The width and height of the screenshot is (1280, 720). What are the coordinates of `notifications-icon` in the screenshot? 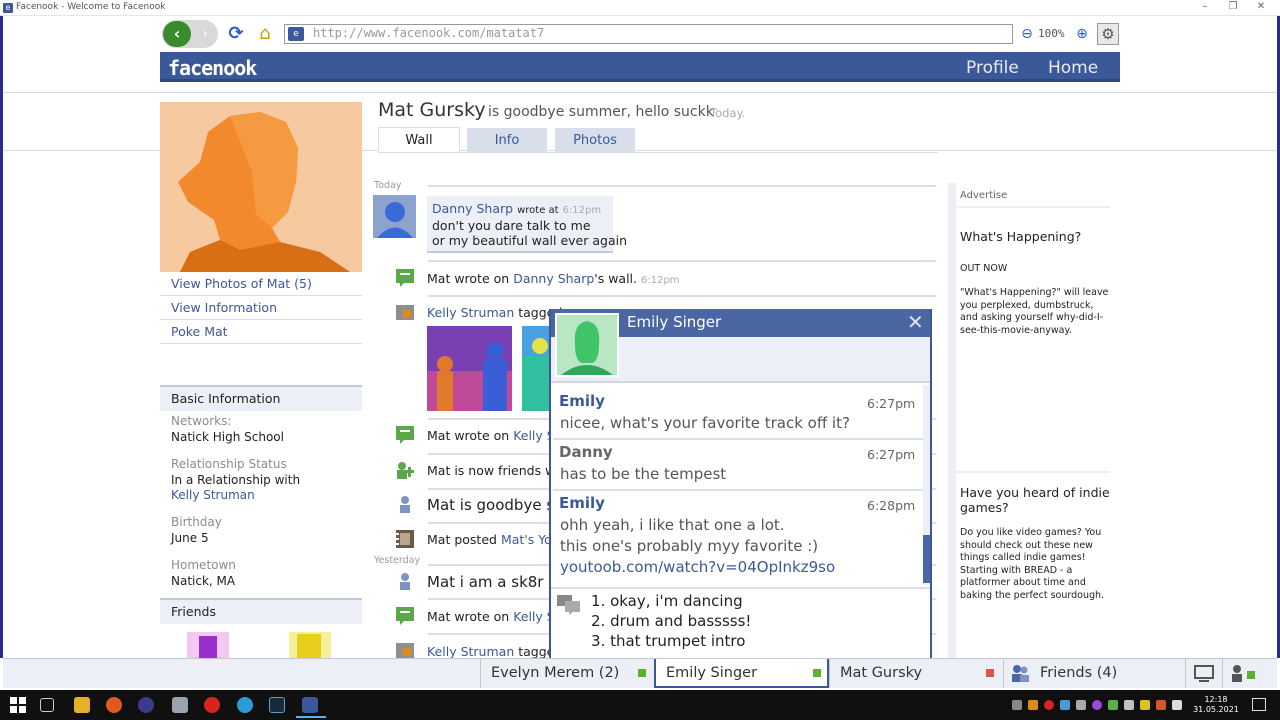 It's located at (1259, 704).